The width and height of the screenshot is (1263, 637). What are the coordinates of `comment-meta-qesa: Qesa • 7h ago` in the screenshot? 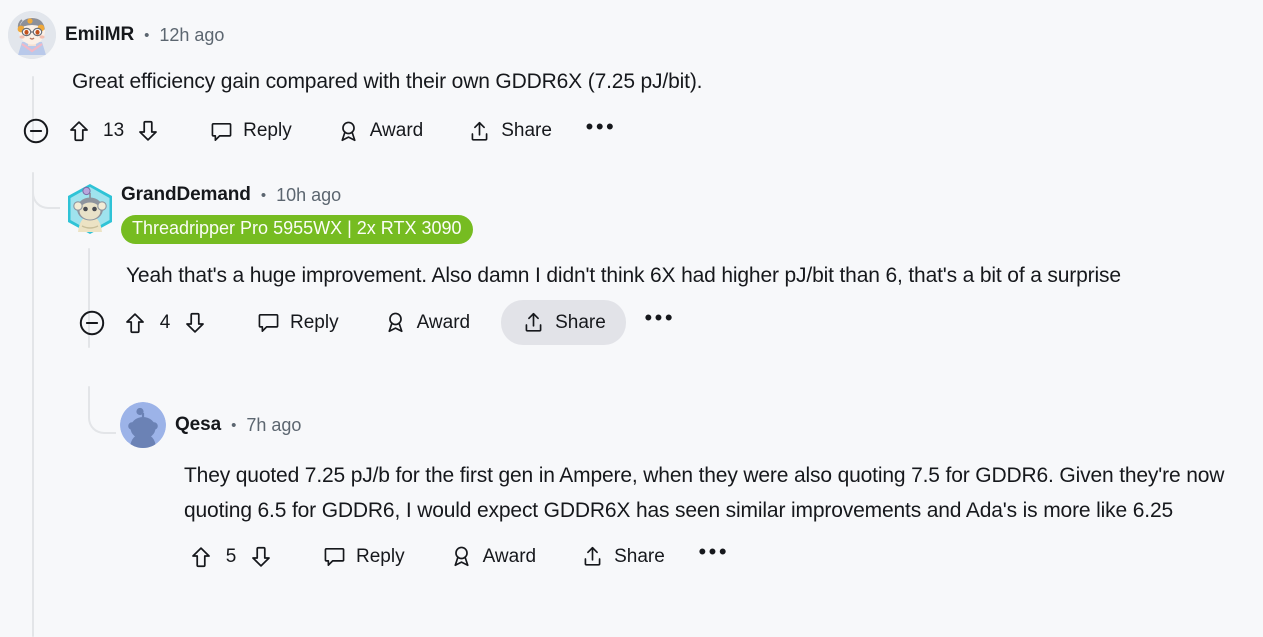 It's located at (238, 425).